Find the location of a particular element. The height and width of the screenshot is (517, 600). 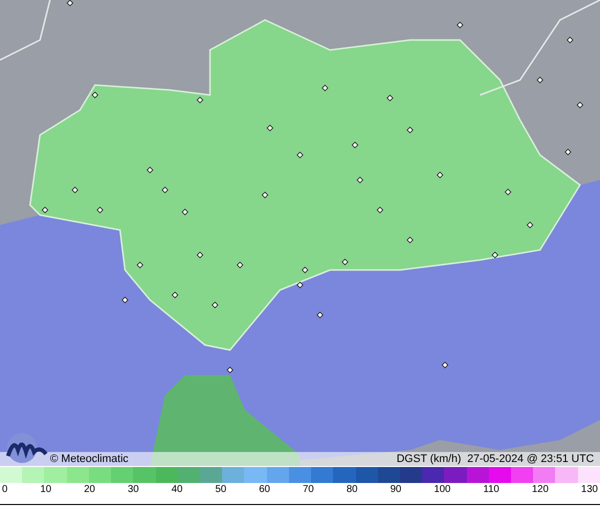

caption-text: DGST (km/h) 27-05-2024 @ 23:51 UTC is located at coordinates (495, 459).